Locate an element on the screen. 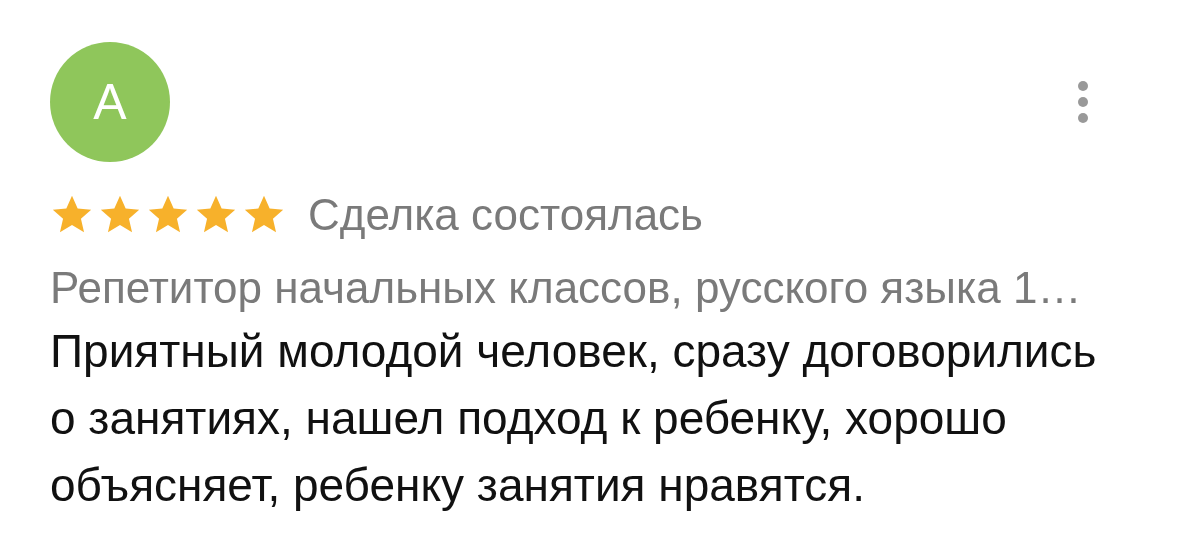 Image resolution: width=1178 pixels, height=558 pixels. deal-status: Сделка состоялась is located at coordinates (506, 215).